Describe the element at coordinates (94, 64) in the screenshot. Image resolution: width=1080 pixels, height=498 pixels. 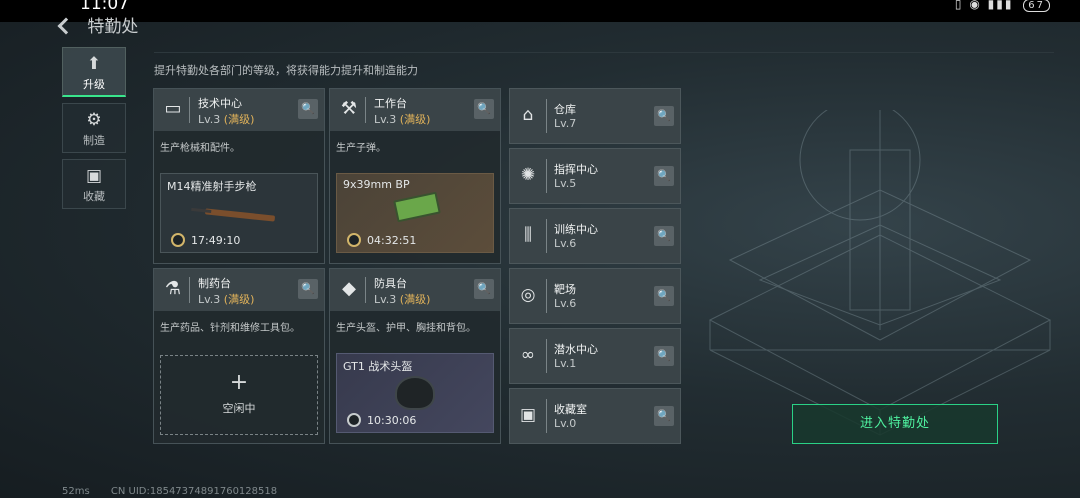
I see `upgrade-icon: ⬆` at that location.